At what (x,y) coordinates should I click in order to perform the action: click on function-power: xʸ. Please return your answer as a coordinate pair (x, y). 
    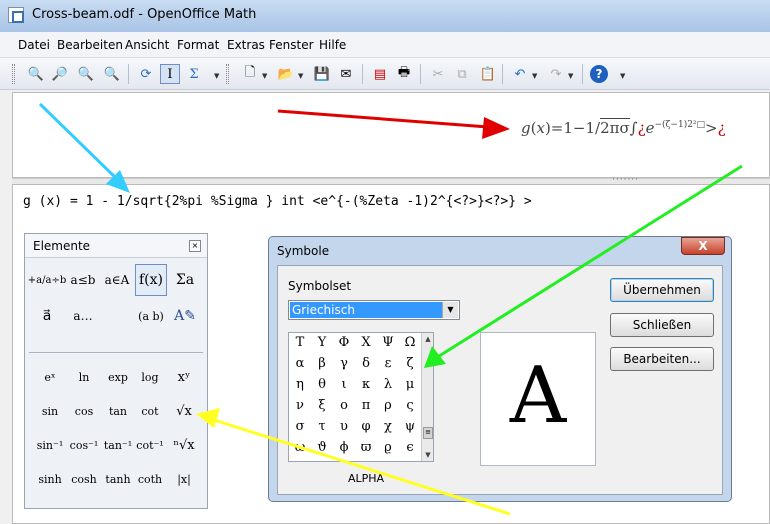
    Looking at the image, I should click on (184, 377).